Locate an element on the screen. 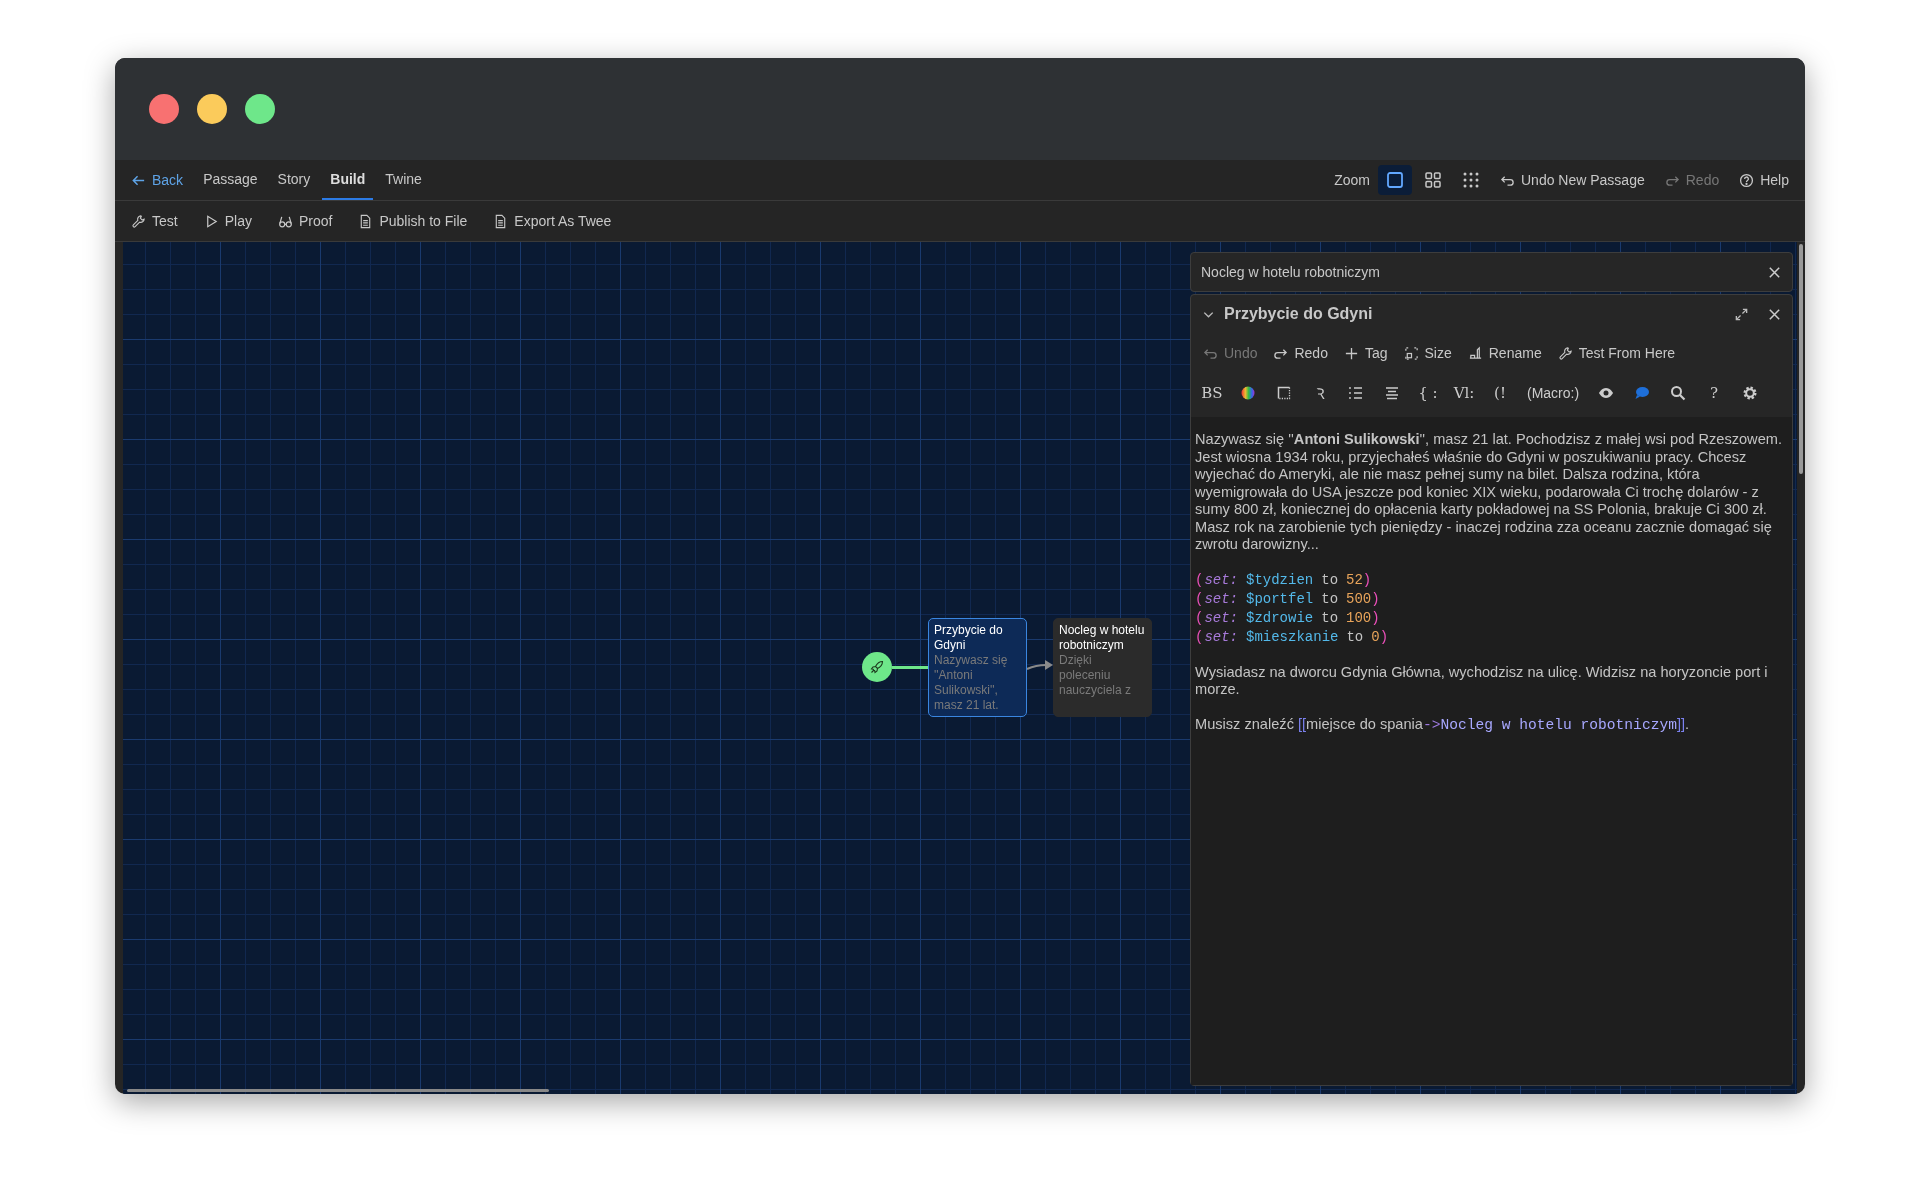  settings-icon is located at coordinates (1750, 393).